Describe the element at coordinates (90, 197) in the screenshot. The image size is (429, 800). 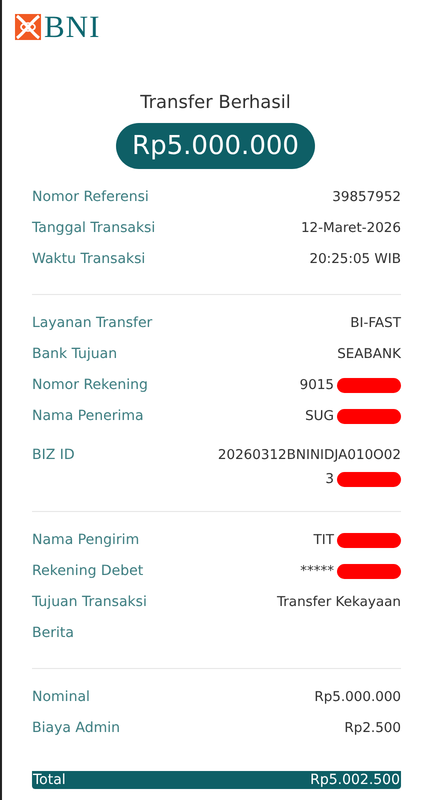
I see `field-label: Nomor Referensi` at that location.